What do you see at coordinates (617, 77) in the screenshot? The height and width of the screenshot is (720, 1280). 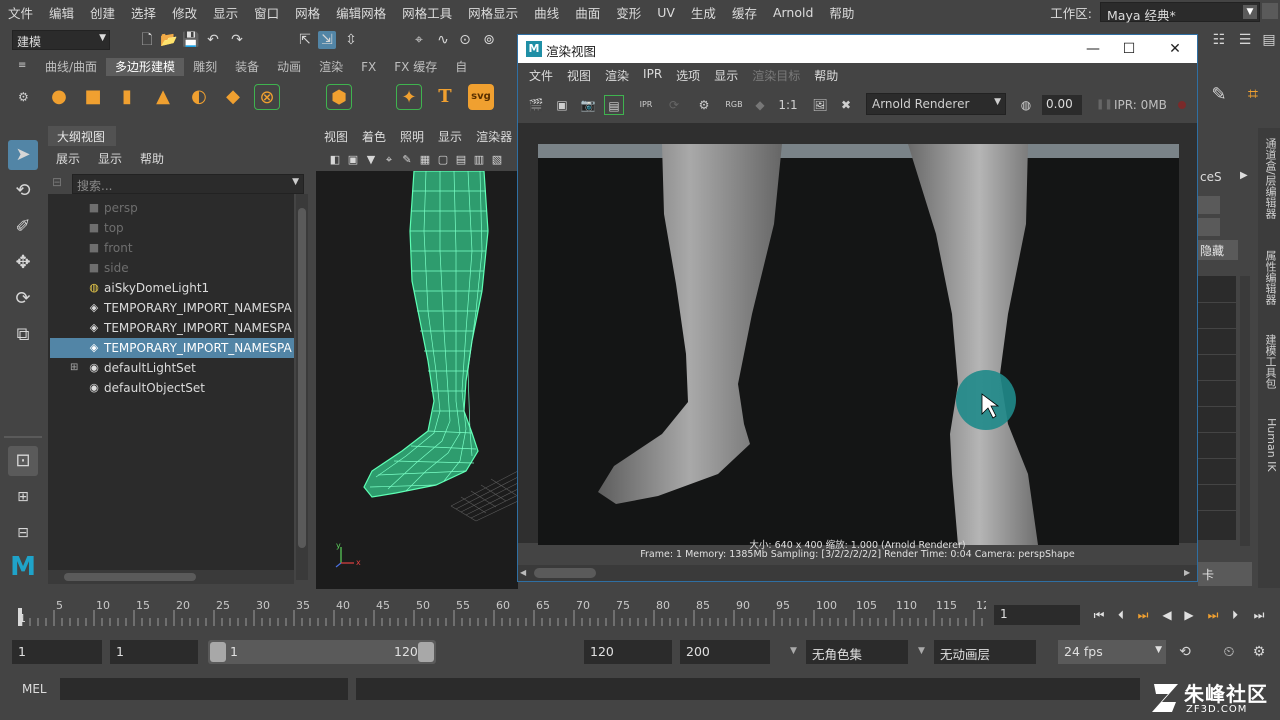 I see `render-view-menu-item: 渲染` at bounding box center [617, 77].